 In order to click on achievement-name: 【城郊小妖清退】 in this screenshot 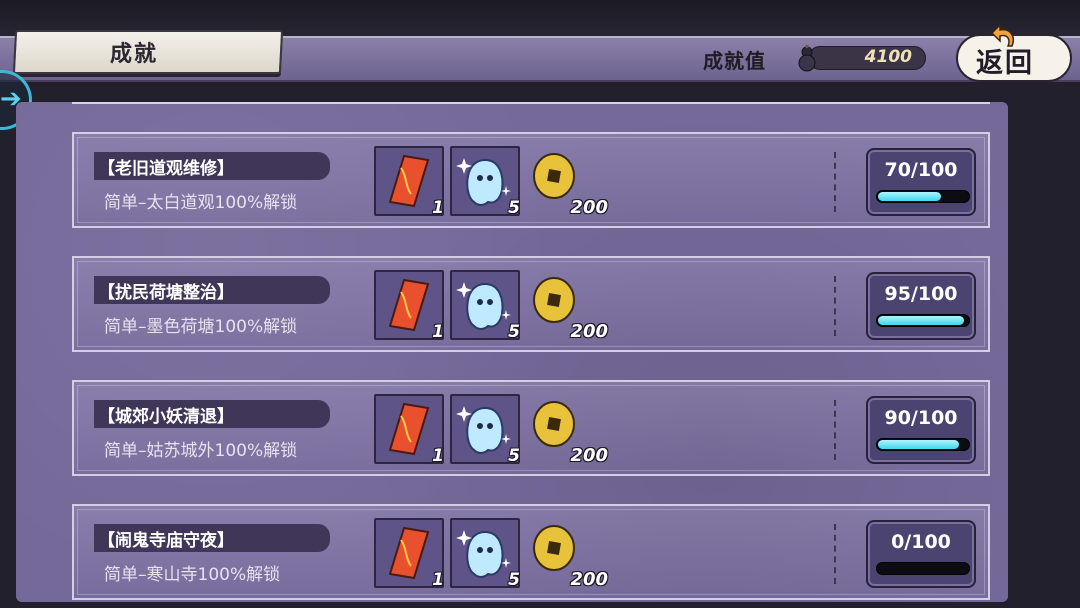, I will do `click(166, 417)`.